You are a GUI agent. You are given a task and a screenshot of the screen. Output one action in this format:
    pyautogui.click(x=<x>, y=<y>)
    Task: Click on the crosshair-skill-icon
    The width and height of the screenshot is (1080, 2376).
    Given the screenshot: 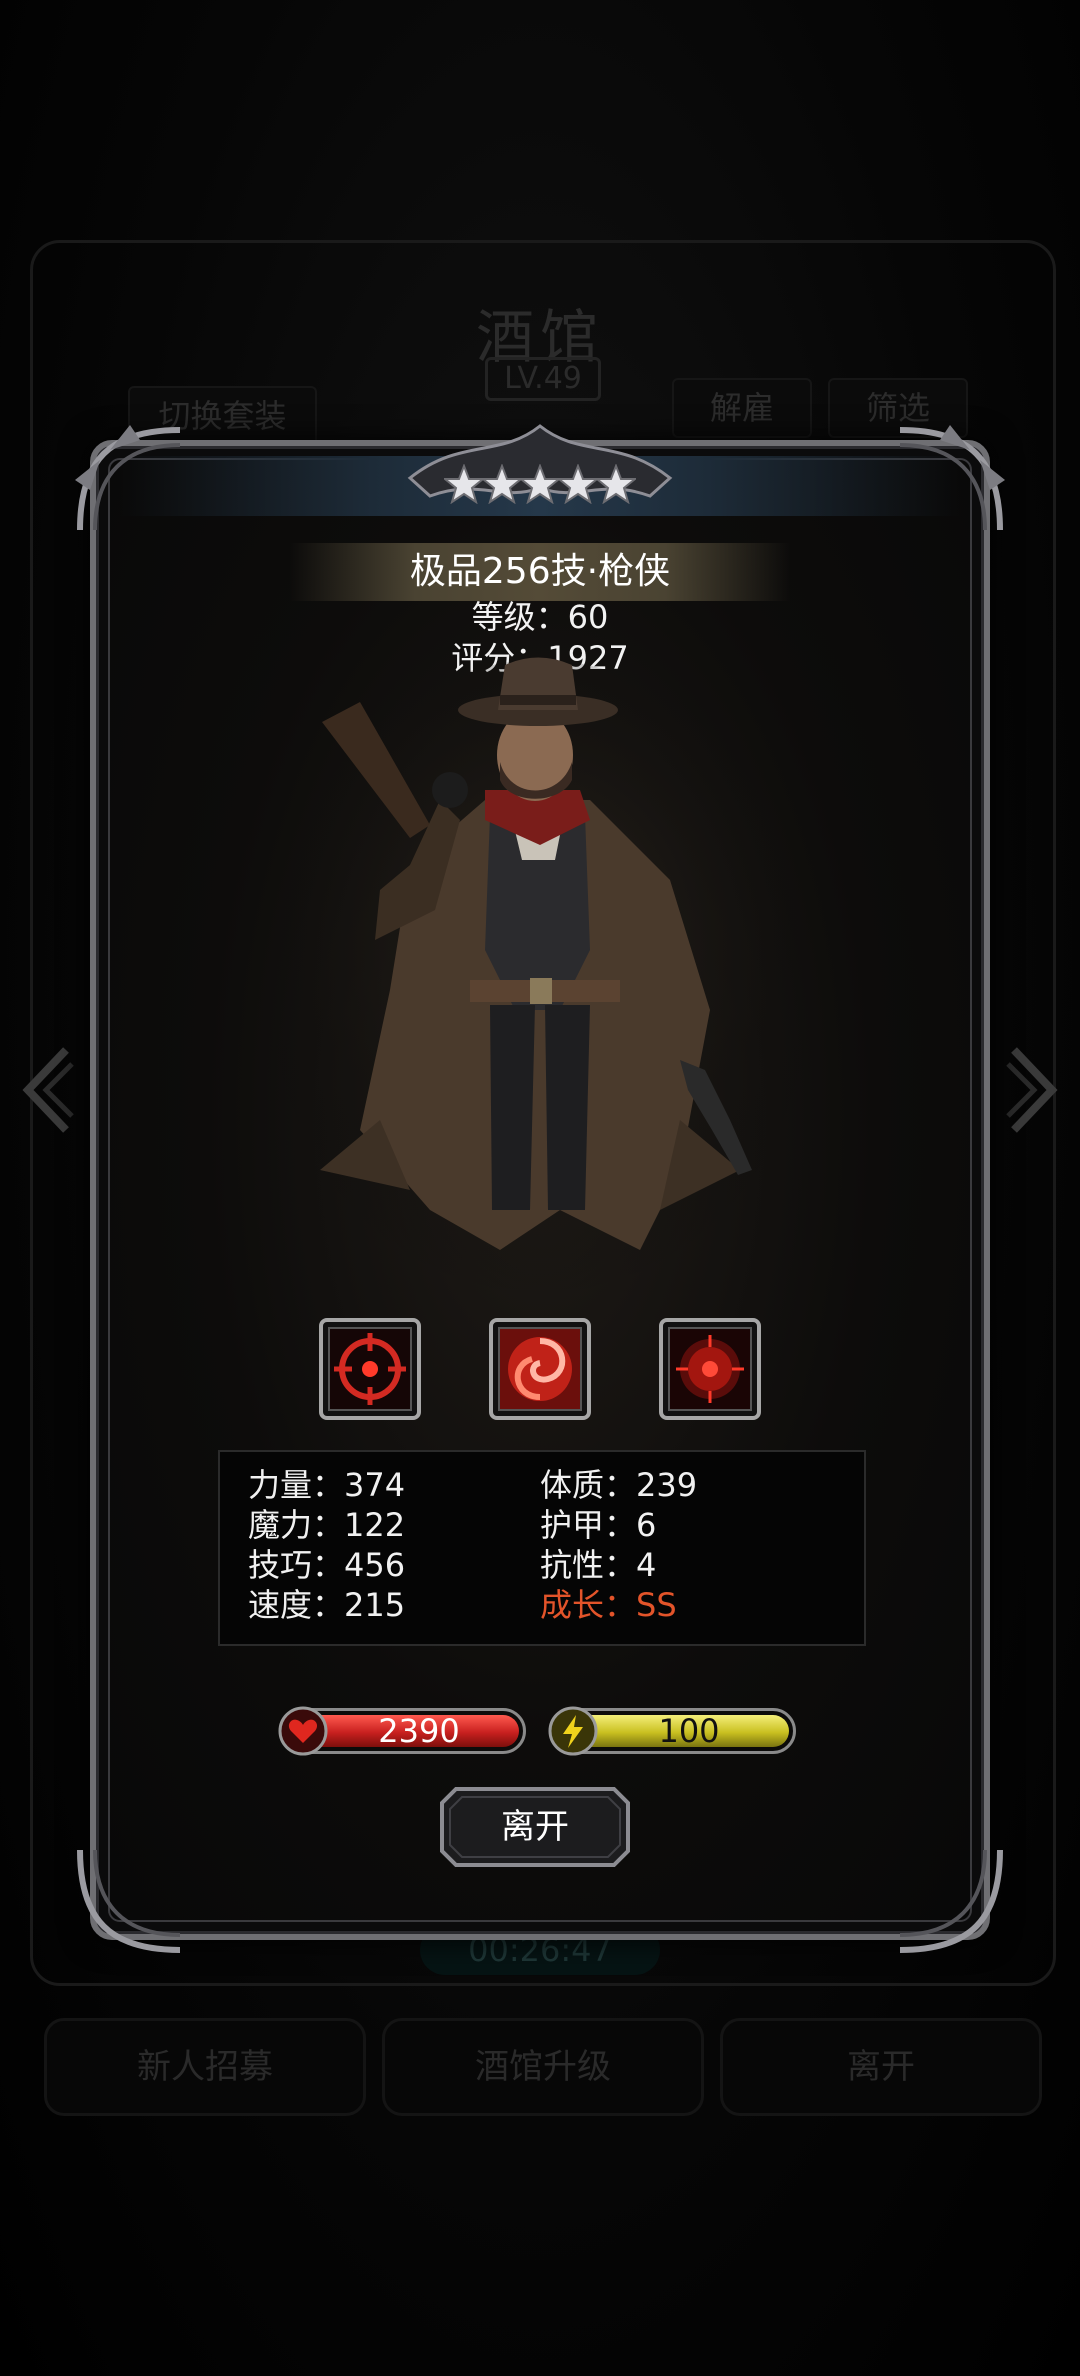 What is the action you would take?
    pyautogui.click(x=370, y=1369)
    